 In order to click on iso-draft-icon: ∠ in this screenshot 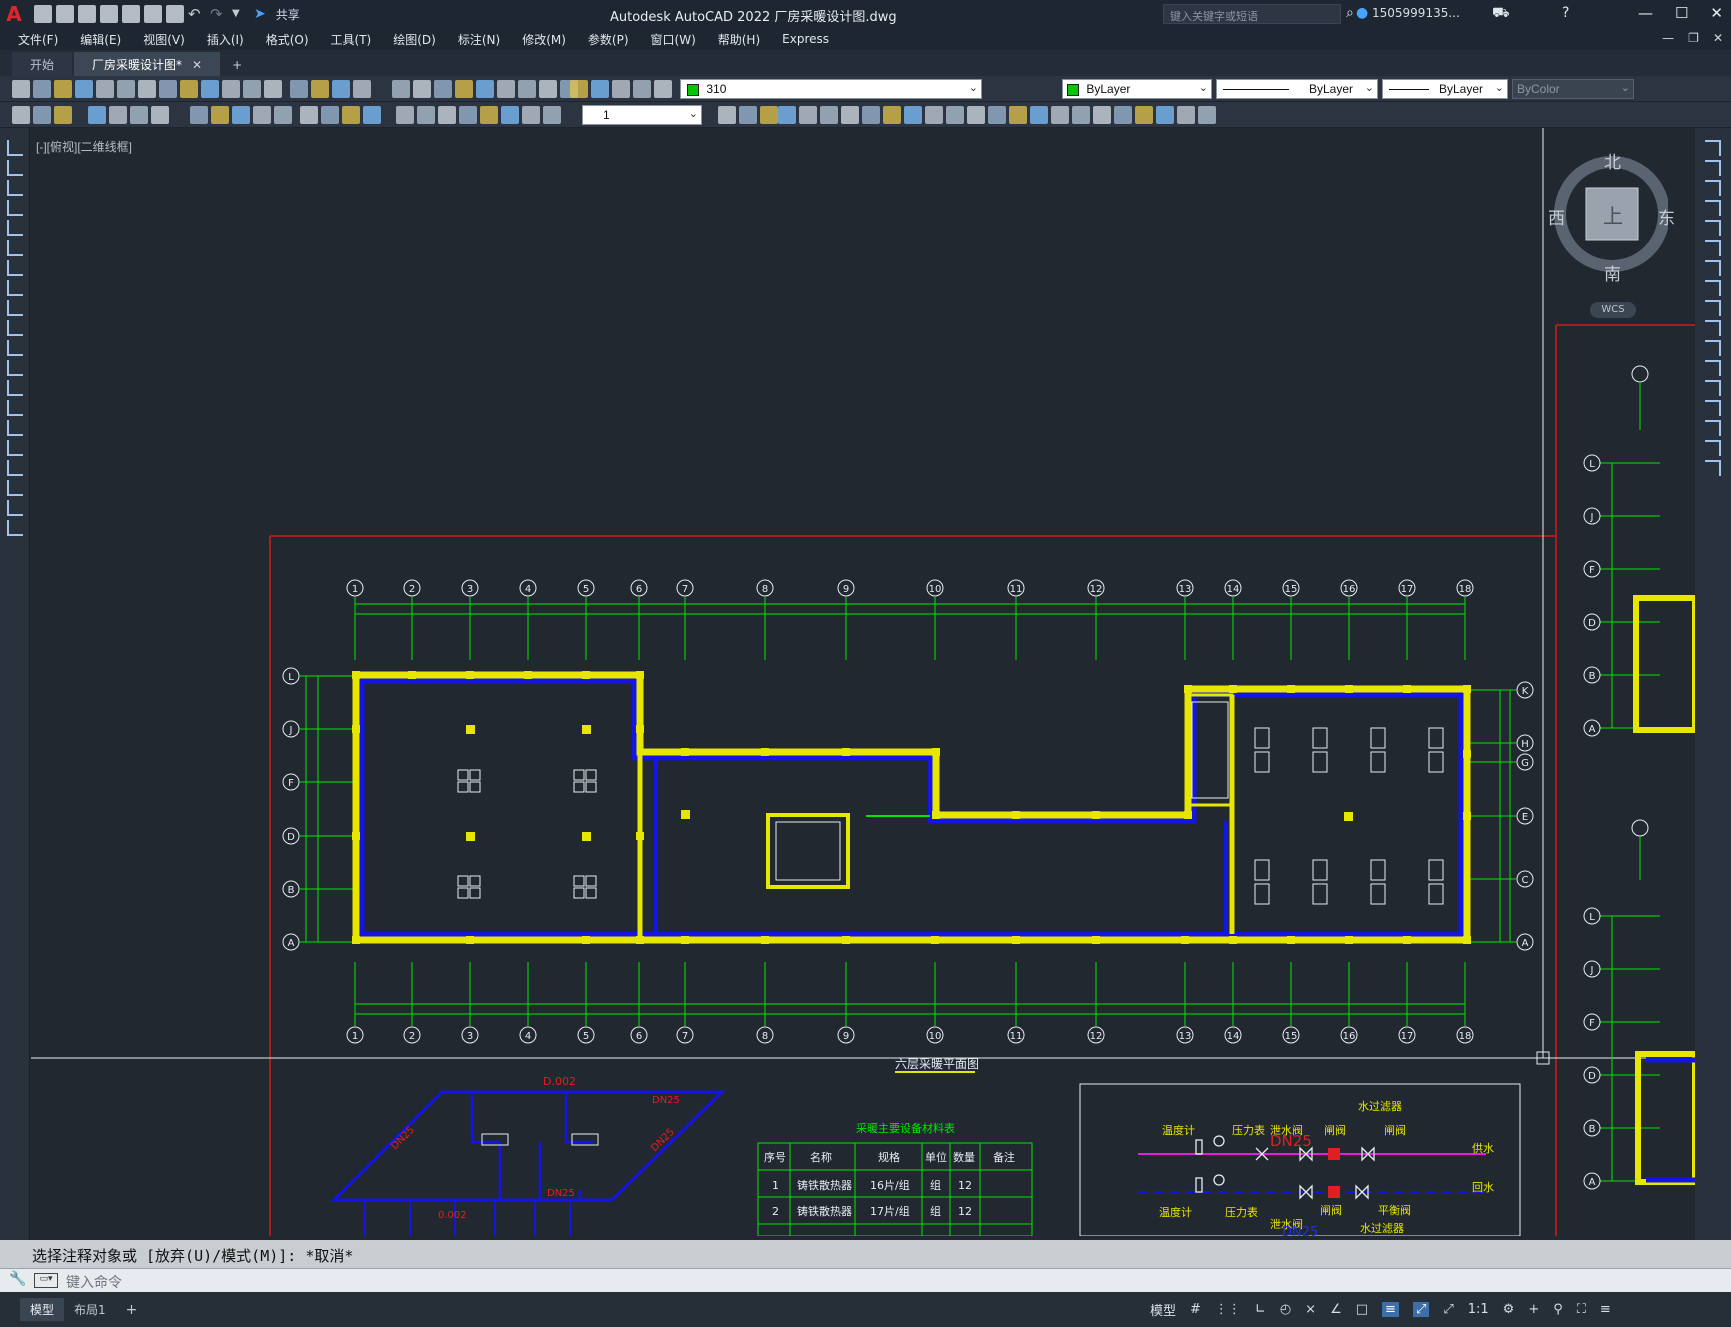, I will do `click(1336, 1309)`.